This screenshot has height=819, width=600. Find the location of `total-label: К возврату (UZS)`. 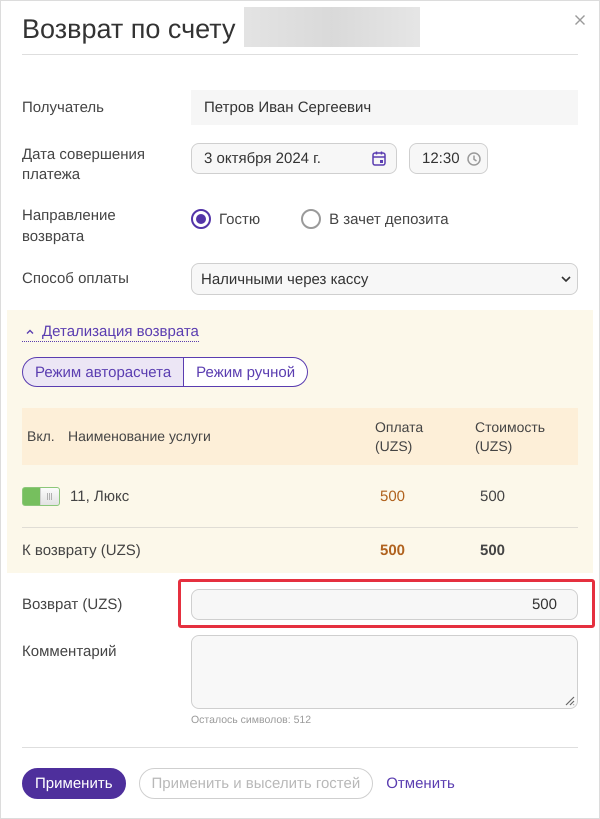

total-label: К возврату (UZS) is located at coordinates (82, 550).